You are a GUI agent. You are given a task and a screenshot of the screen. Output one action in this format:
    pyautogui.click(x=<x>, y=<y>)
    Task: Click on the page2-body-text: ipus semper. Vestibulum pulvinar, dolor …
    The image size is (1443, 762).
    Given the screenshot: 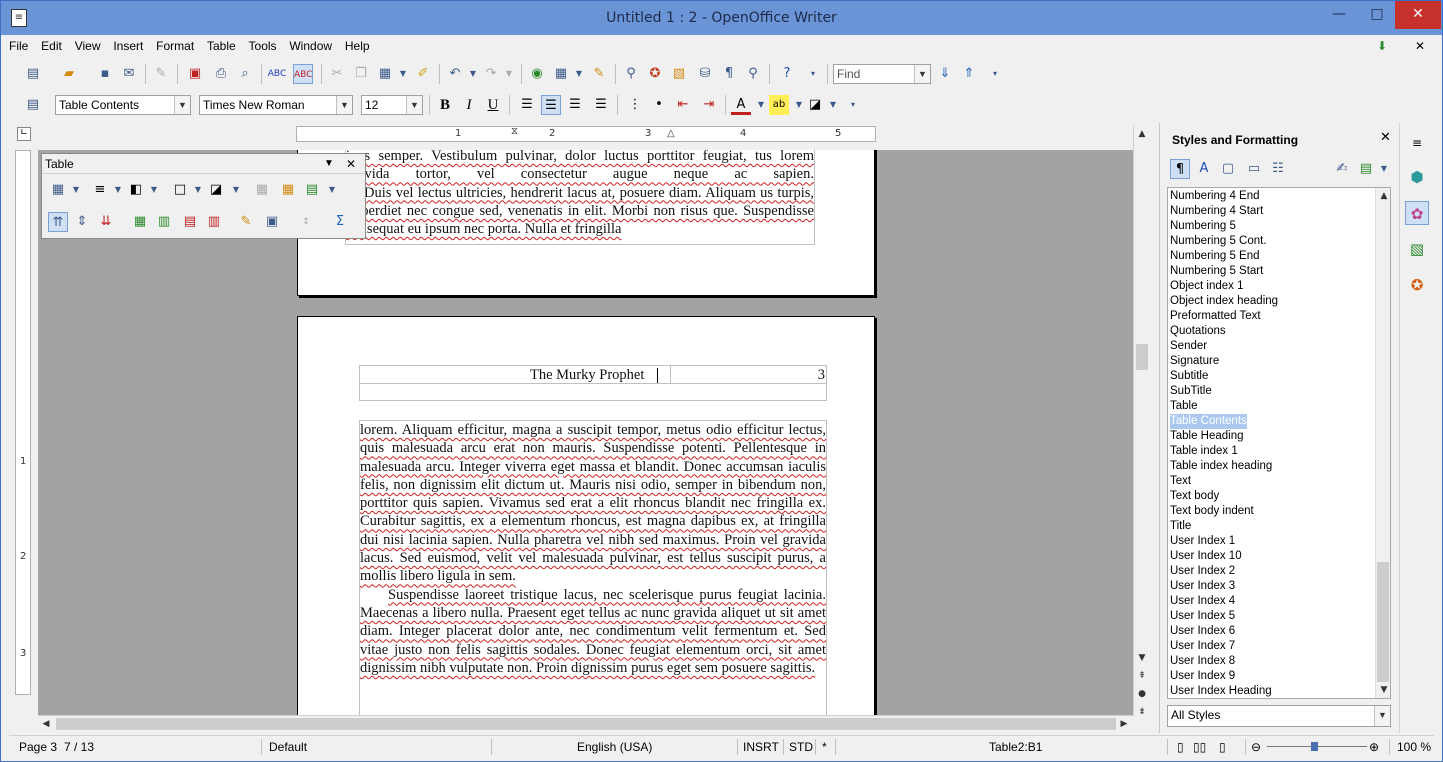 What is the action you would take?
    pyautogui.click(x=580, y=197)
    